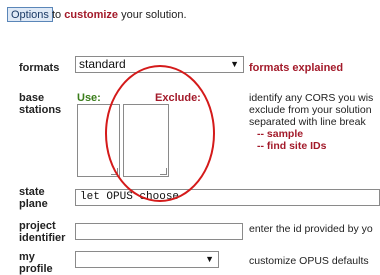 This screenshot has width=380, height=275. What do you see at coordinates (98, 140) in the screenshot?
I see `use-stations-textarea` at bounding box center [98, 140].